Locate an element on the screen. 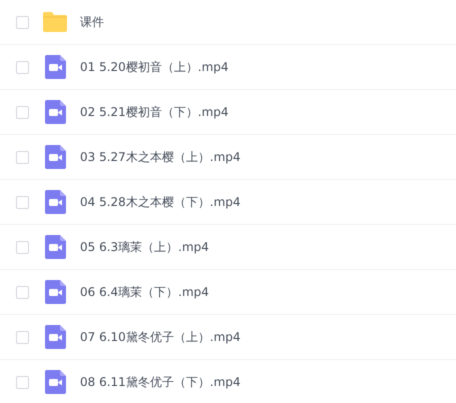 Image resolution: width=456 pixels, height=403 pixels. file-name: 06 6.4璃茉（下）.mp4 is located at coordinates (144, 292).